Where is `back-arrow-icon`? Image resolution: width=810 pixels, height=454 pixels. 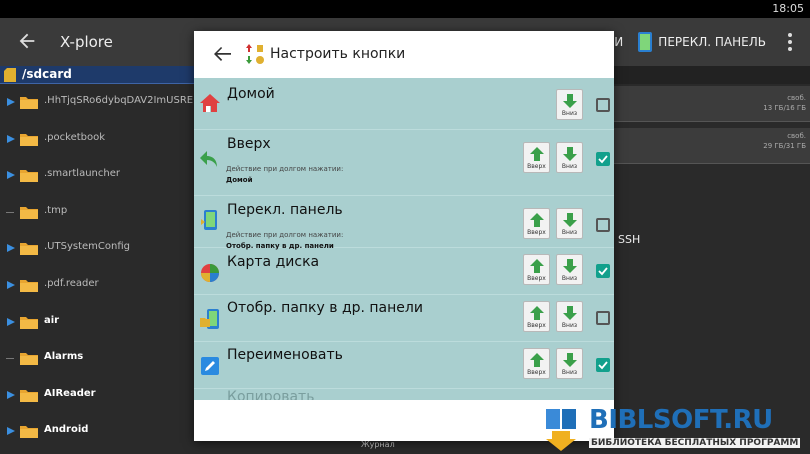 back-arrow-icon is located at coordinates (27, 41).